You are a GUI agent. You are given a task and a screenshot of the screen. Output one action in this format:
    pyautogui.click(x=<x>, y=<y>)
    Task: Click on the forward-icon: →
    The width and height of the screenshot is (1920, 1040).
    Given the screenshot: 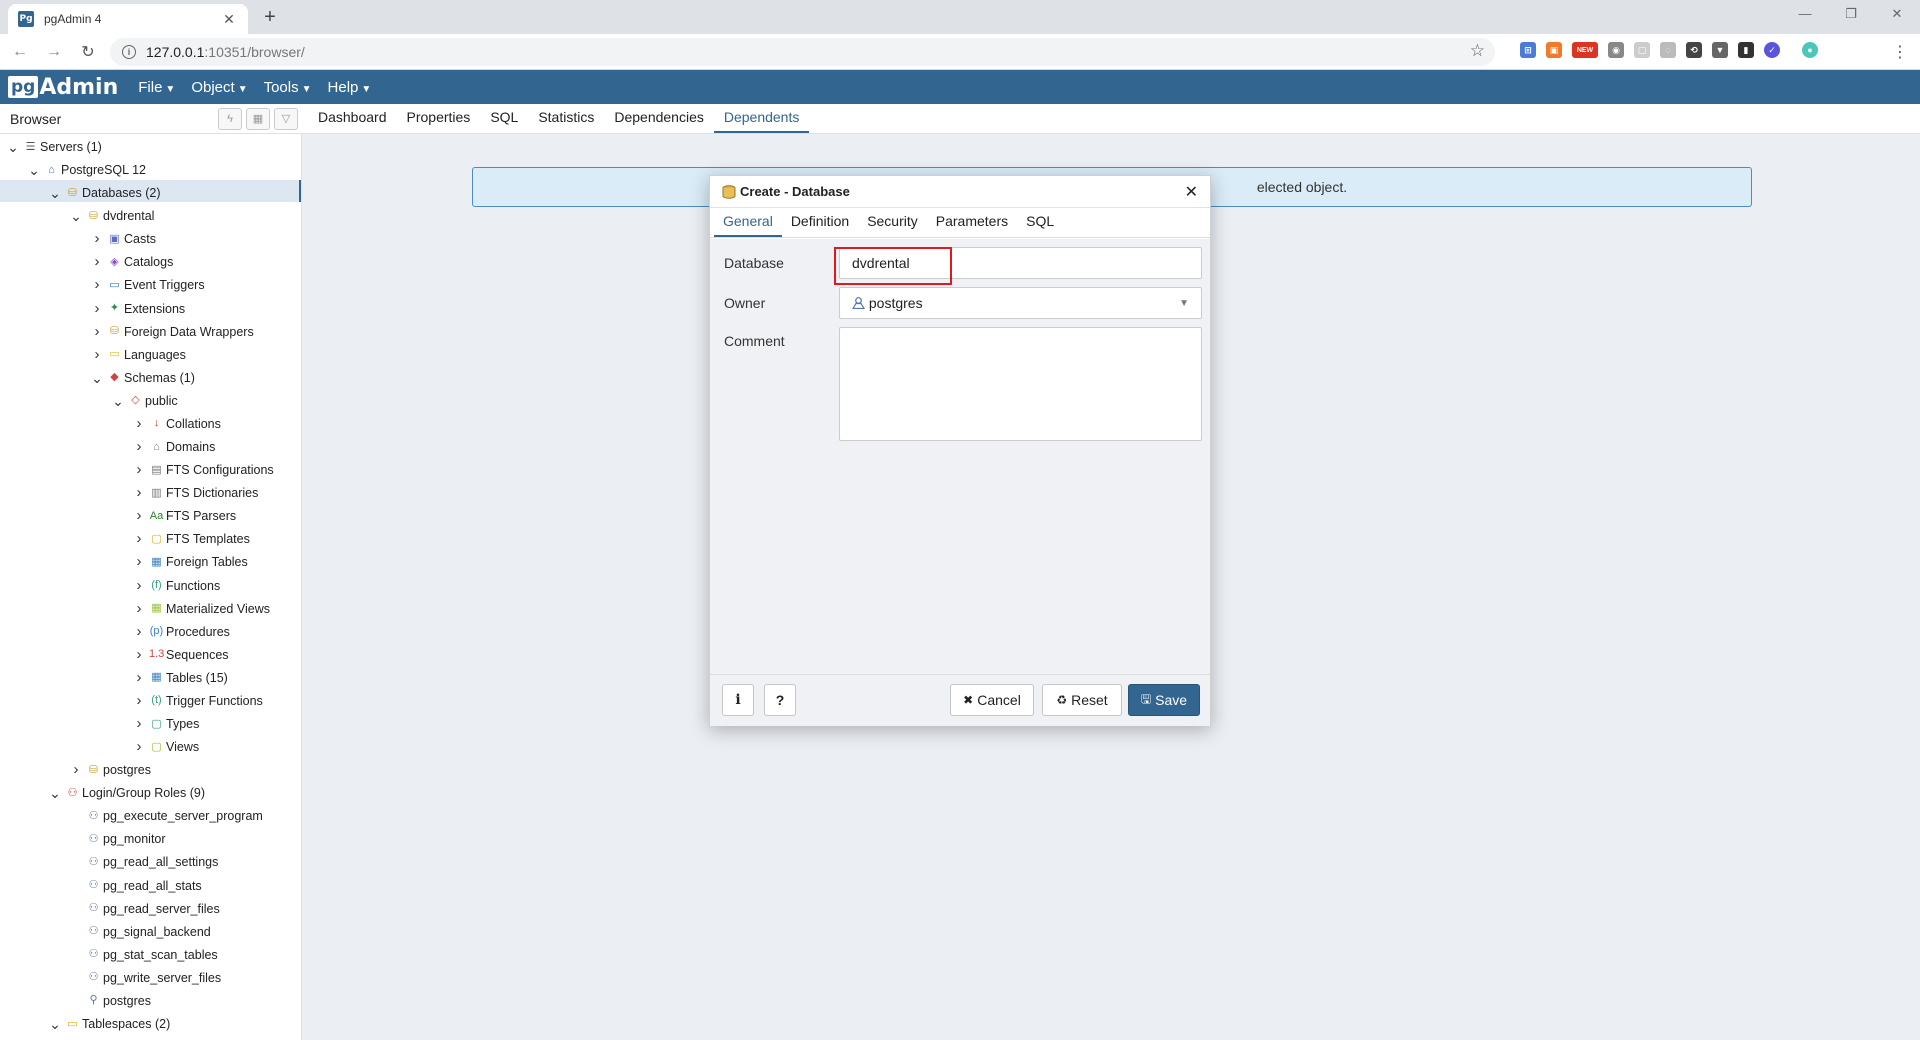 What is the action you would take?
    pyautogui.click(x=54, y=52)
    